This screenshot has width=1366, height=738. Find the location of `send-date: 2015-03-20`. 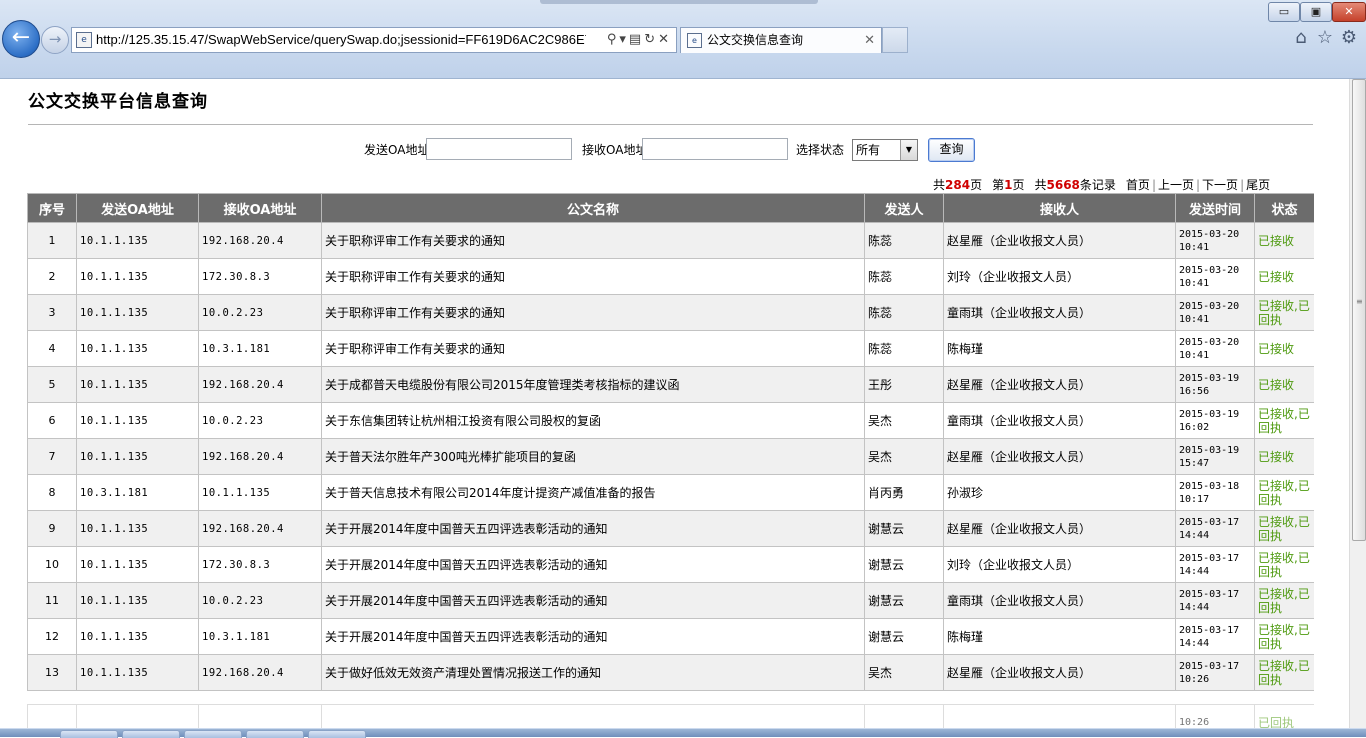

send-date: 2015-03-20 is located at coordinates (1209, 306).